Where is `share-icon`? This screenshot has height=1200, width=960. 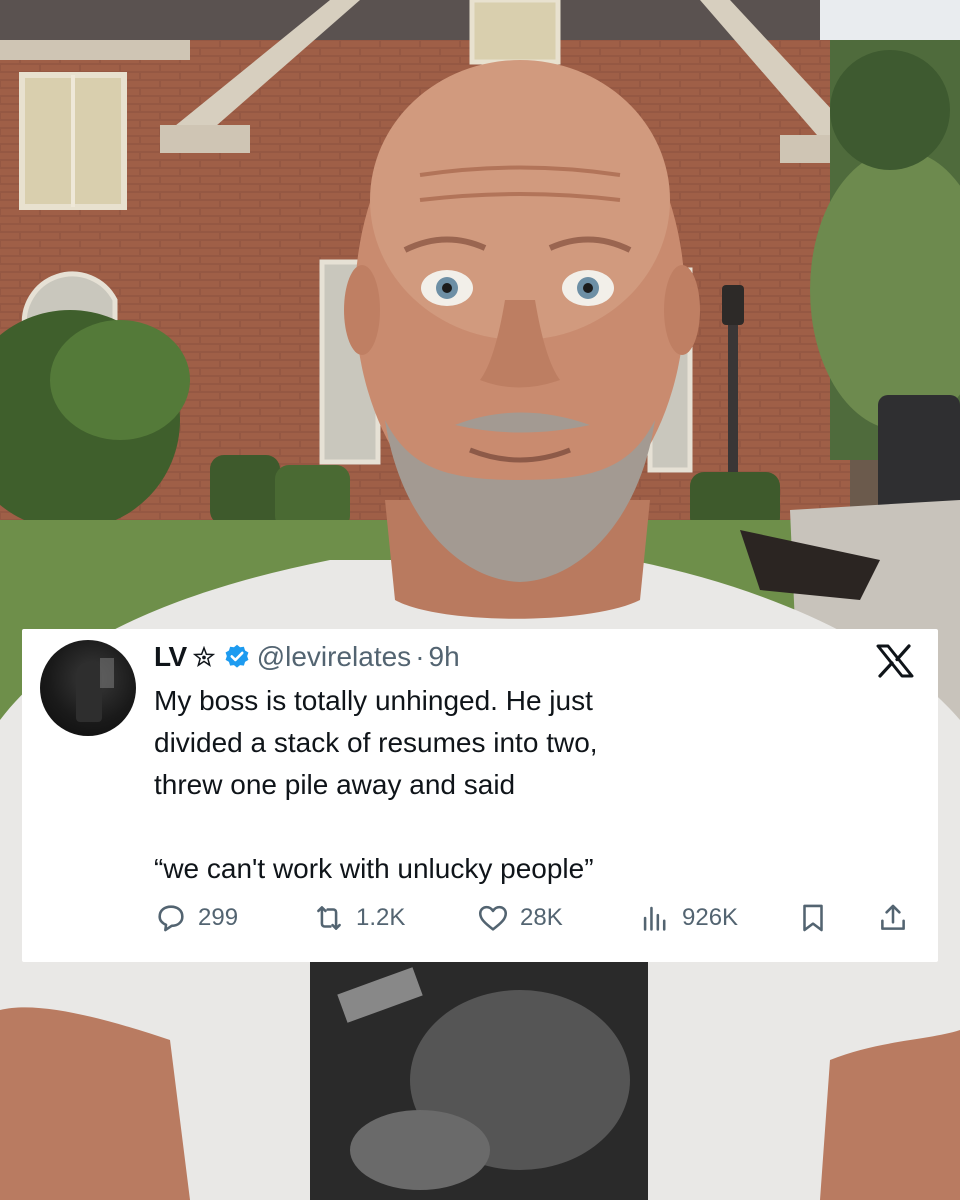
share-icon is located at coordinates (893, 917).